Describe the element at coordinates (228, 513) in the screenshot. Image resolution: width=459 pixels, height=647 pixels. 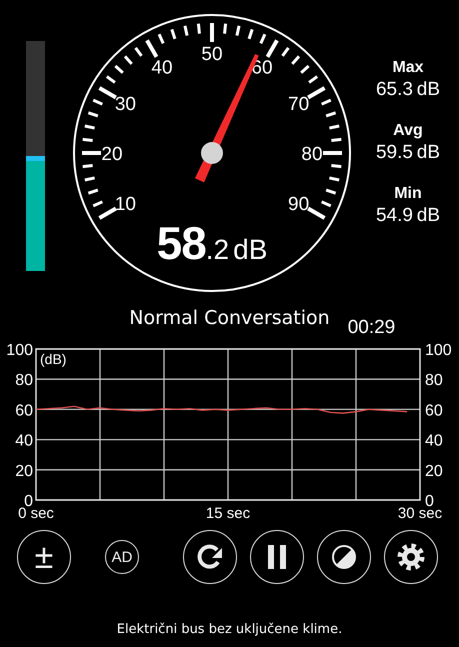
I see `x-tick-label: 15 sec` at that location.